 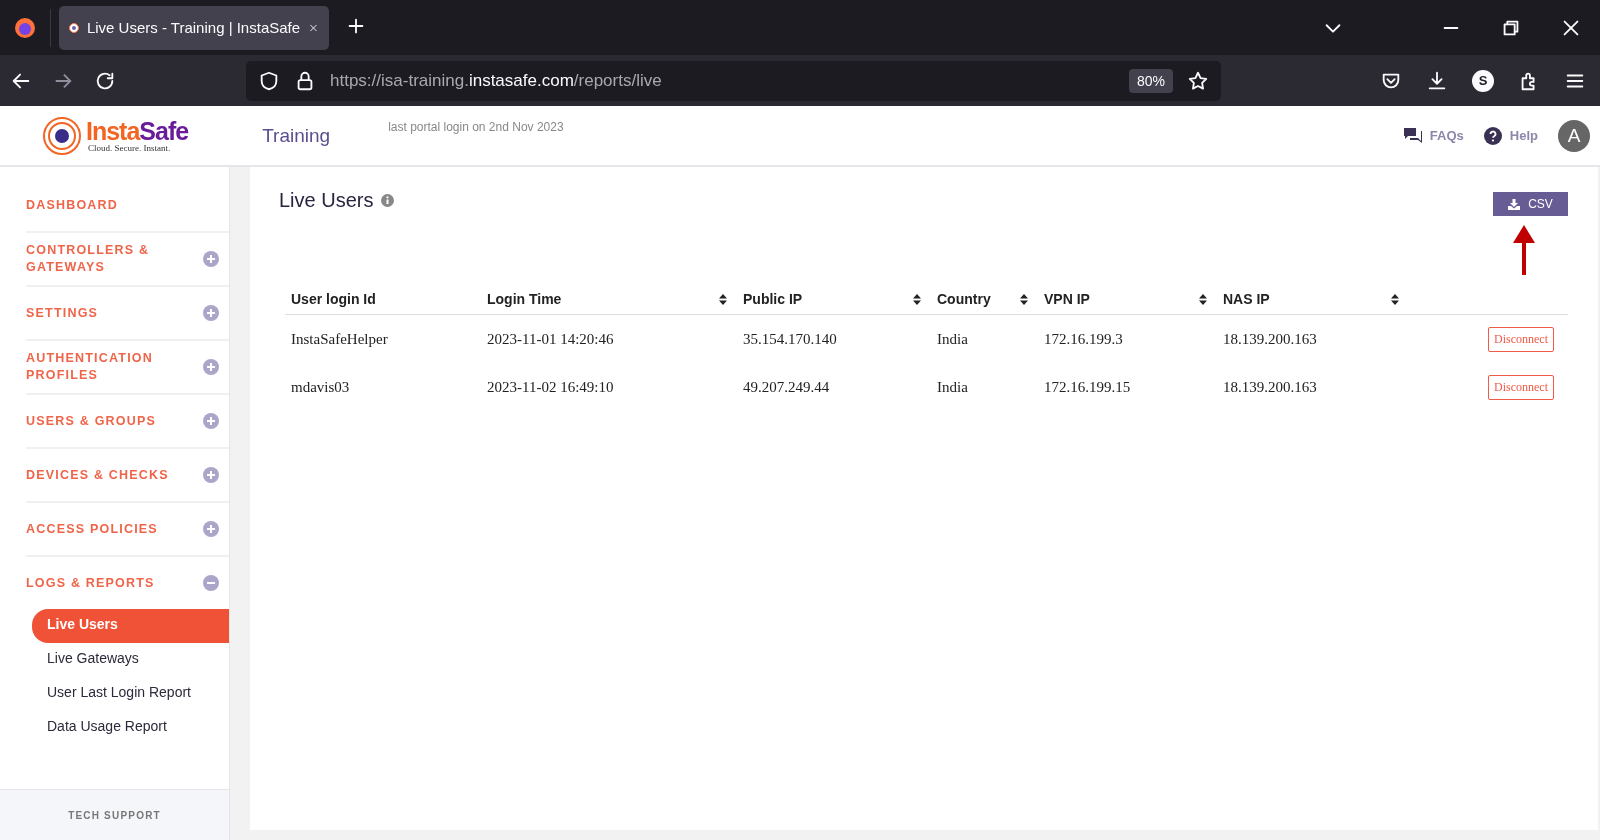 What do you see at coordinates (90, 583) in the screenshot?
I see `sidebar-item: LOGS & REPORTS` at bounding box center [90, 583].